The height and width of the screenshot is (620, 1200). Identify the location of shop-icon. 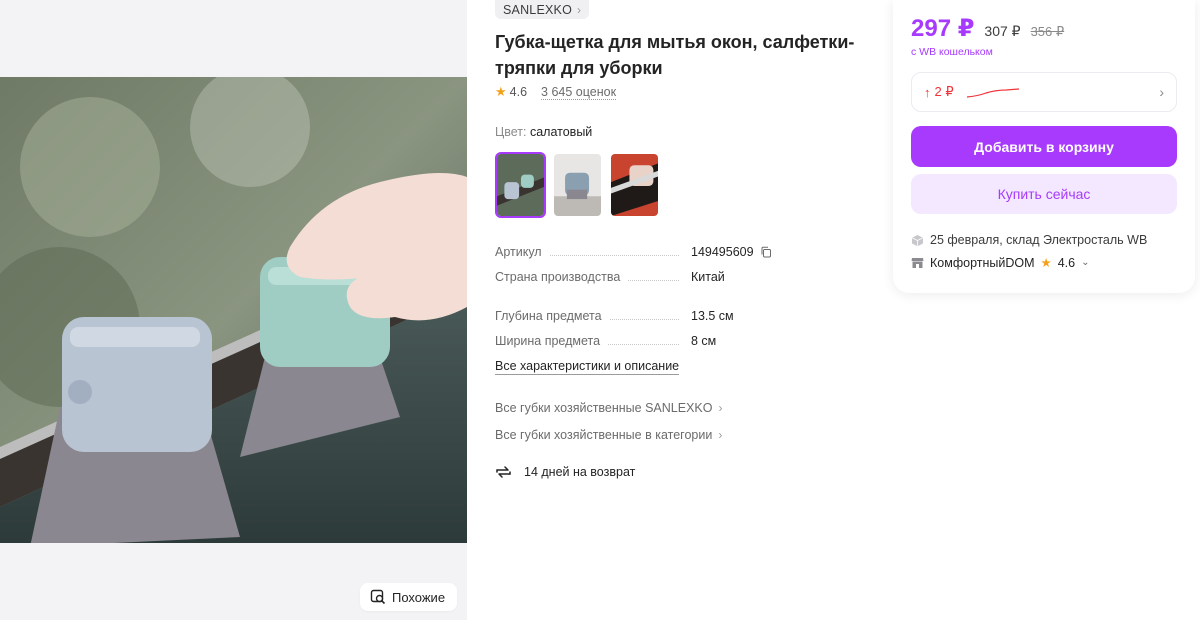
(917, 263).